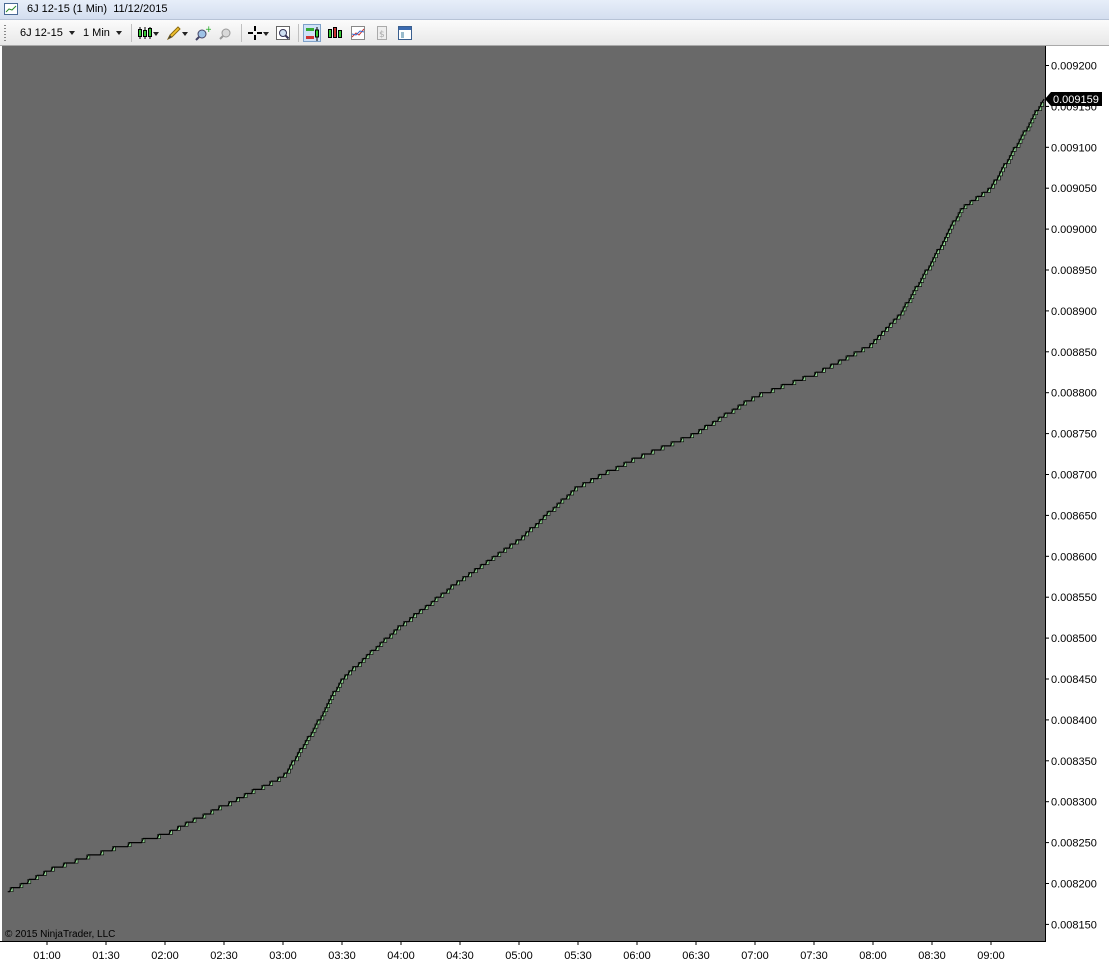 The width and height of the screenshot is (1109, 967). I want to click on price-tick-label: 0.008550, so click(1074, 598).